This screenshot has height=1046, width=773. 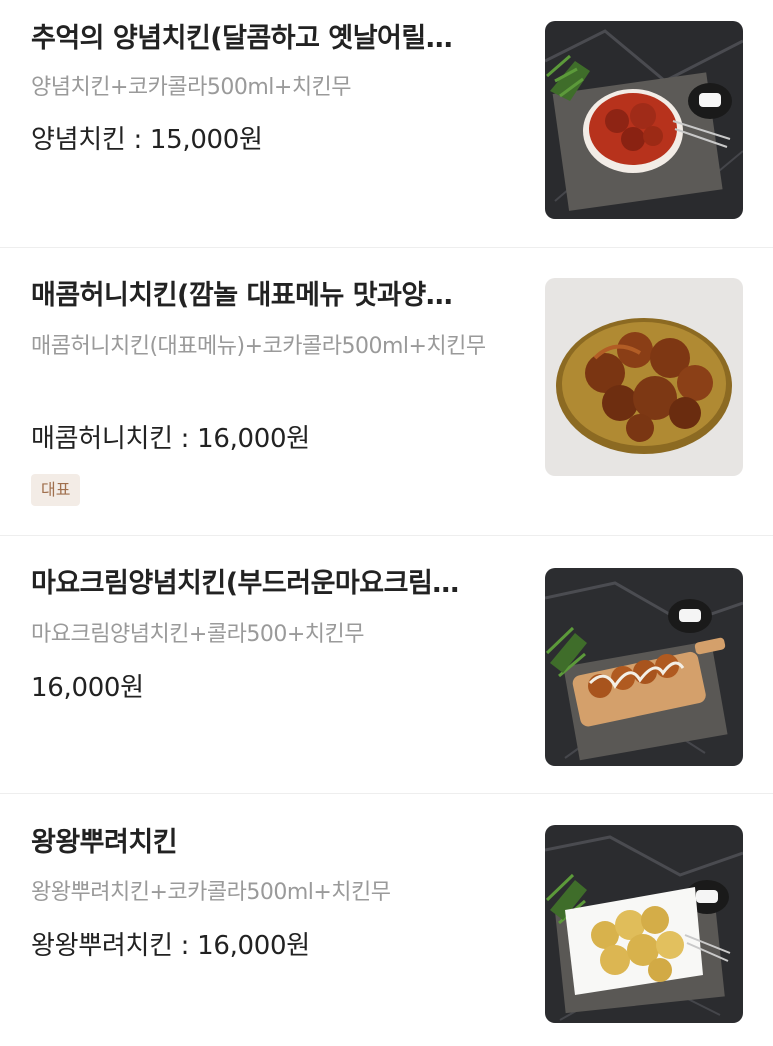 What do you see at coordinates (104, 842) in the screenshot?
I see `menu-item-name: 왕왕뿌려치킨` at bounding box center [104, 842].